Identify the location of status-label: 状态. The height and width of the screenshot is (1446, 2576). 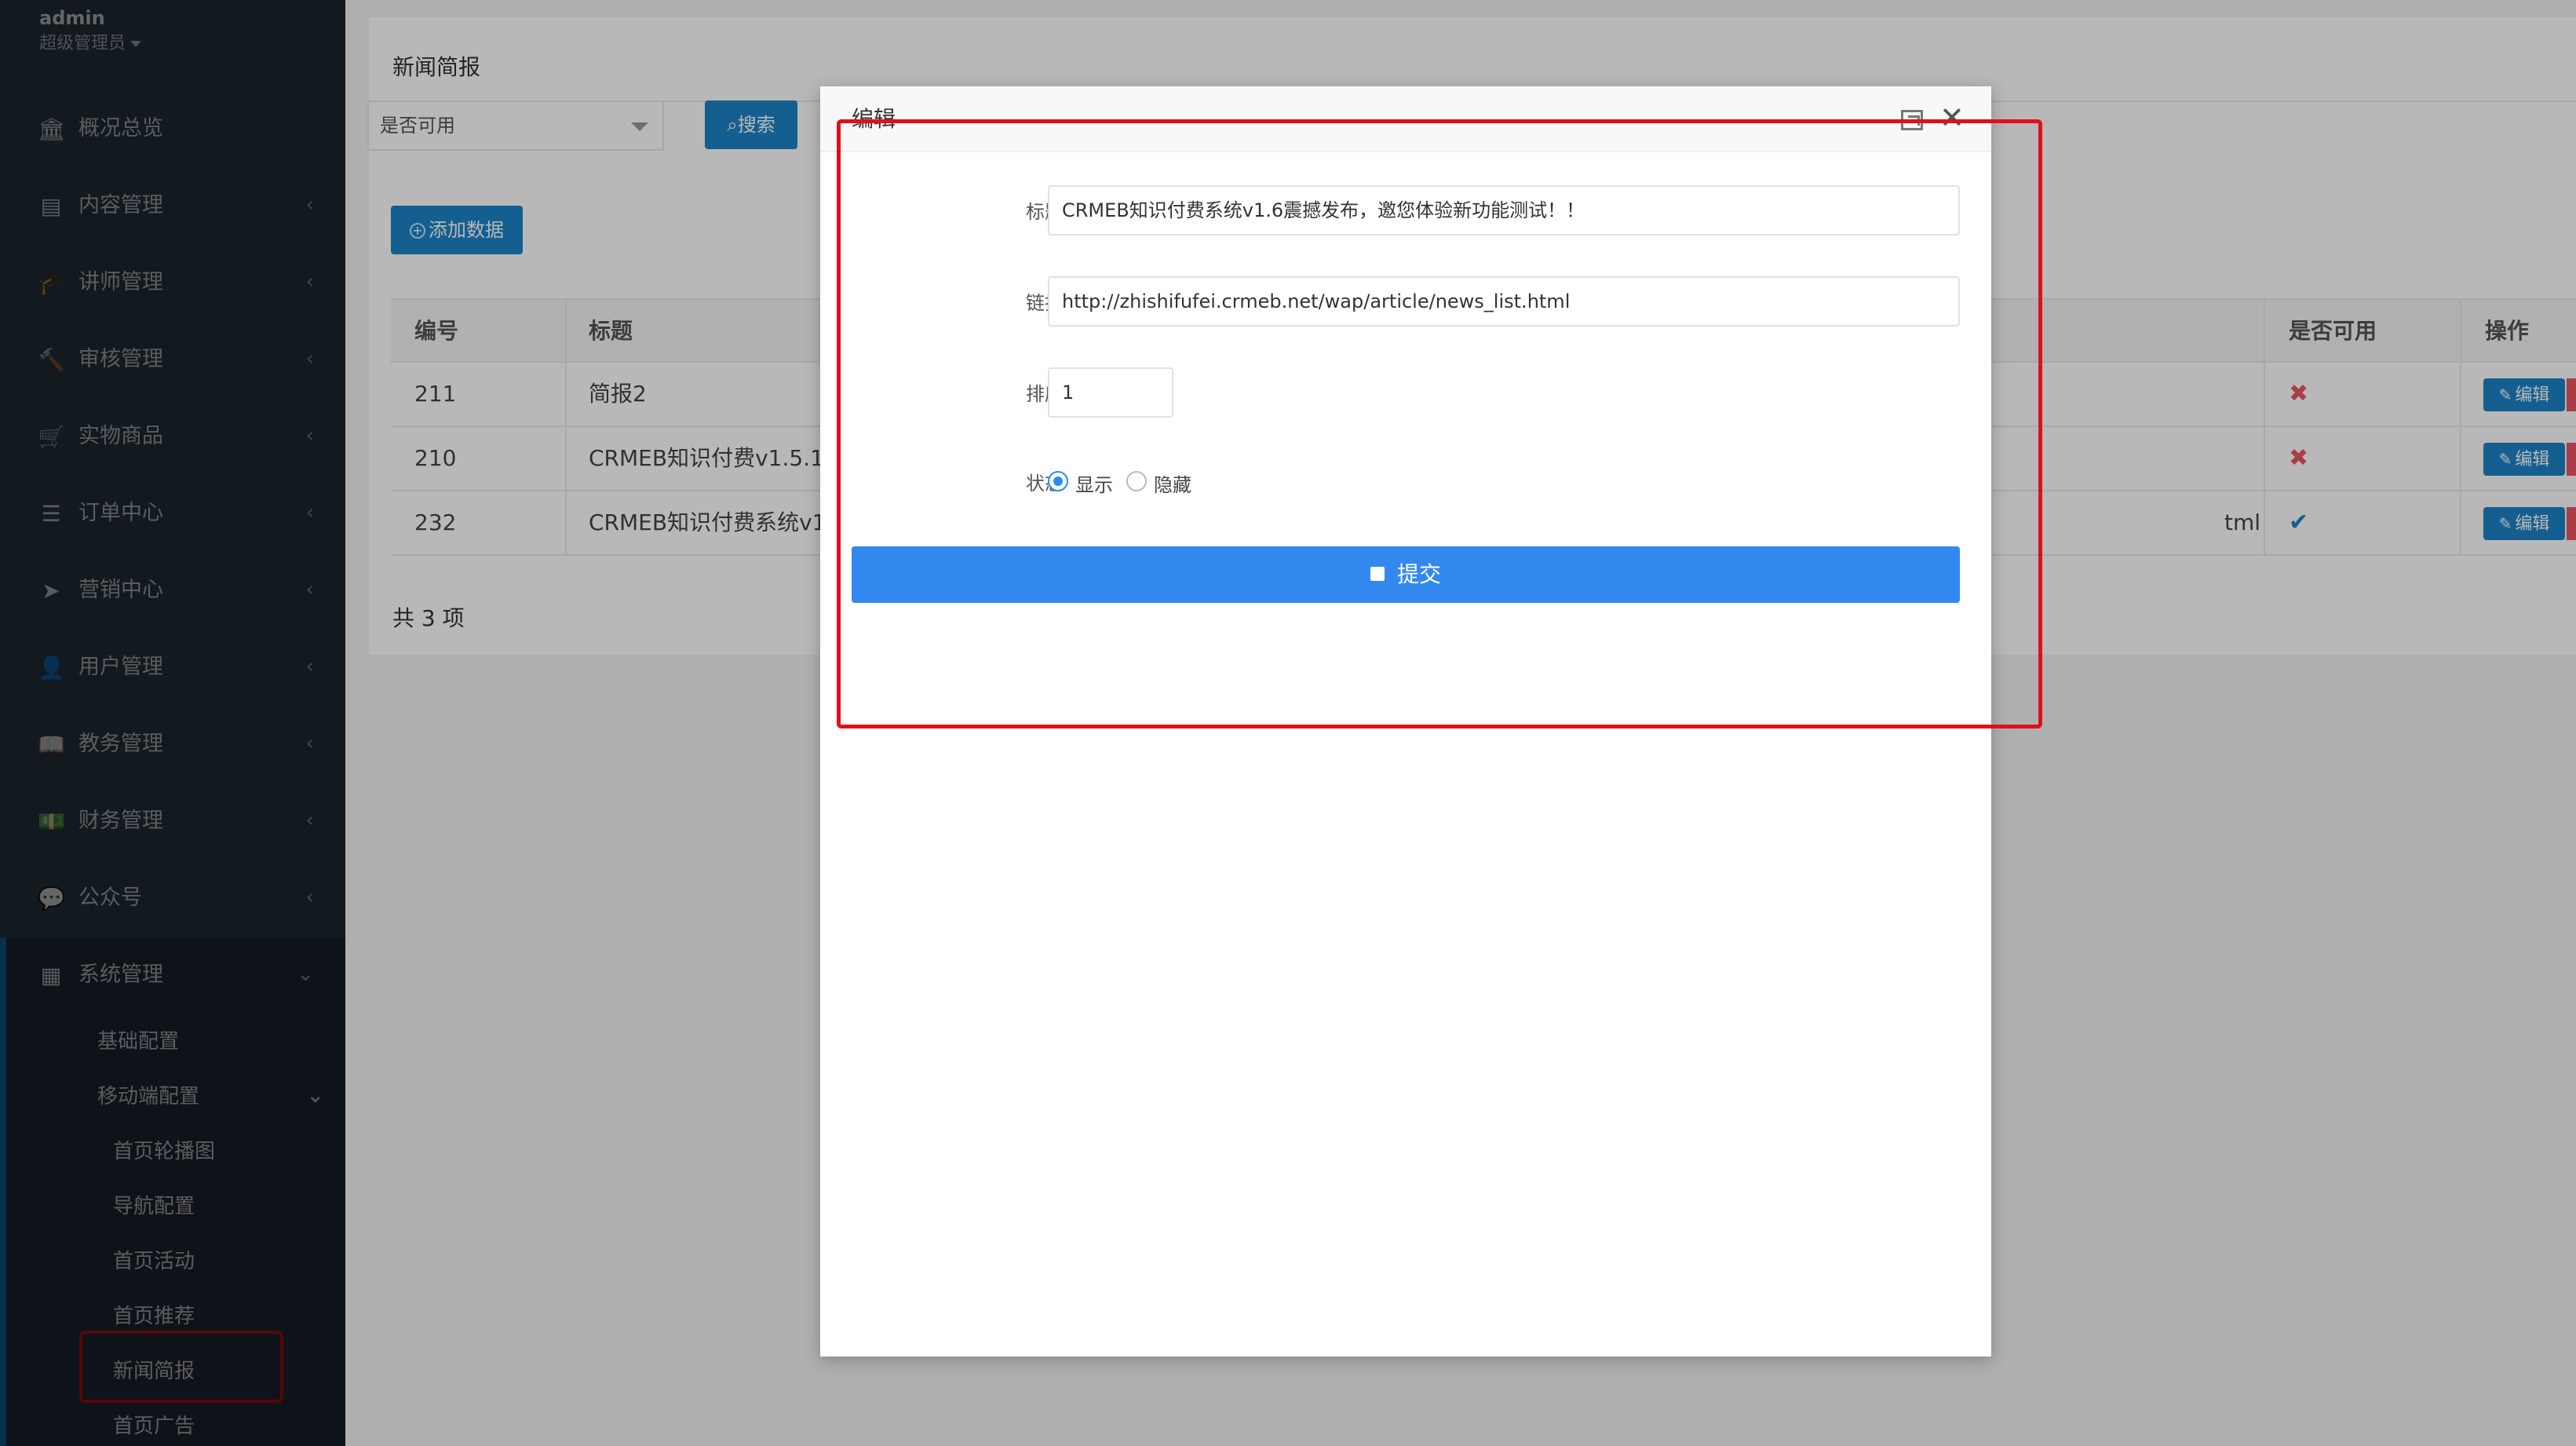
(1045, 484).